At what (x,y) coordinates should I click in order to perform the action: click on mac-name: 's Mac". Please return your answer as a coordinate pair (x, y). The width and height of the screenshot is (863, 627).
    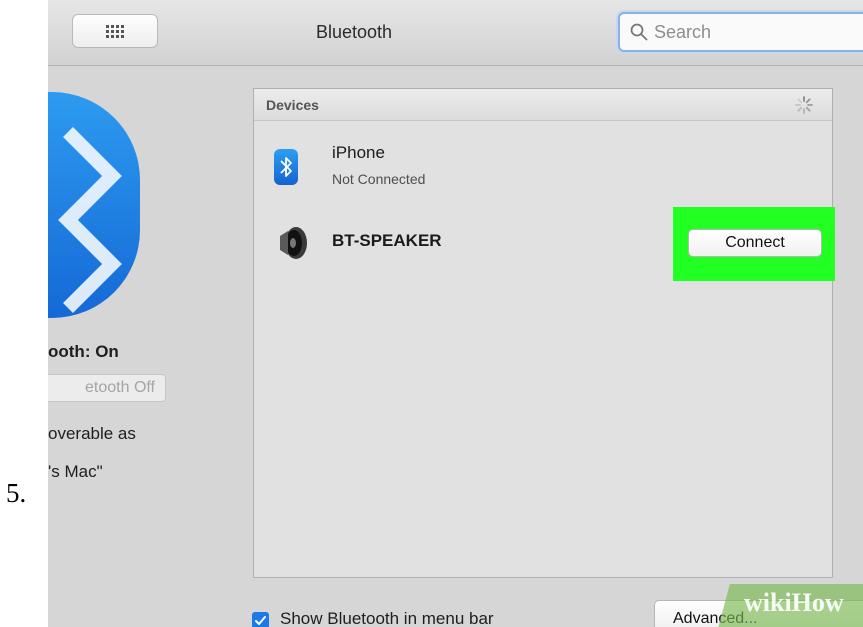
    Looking at the image, I should click on (75, 471).